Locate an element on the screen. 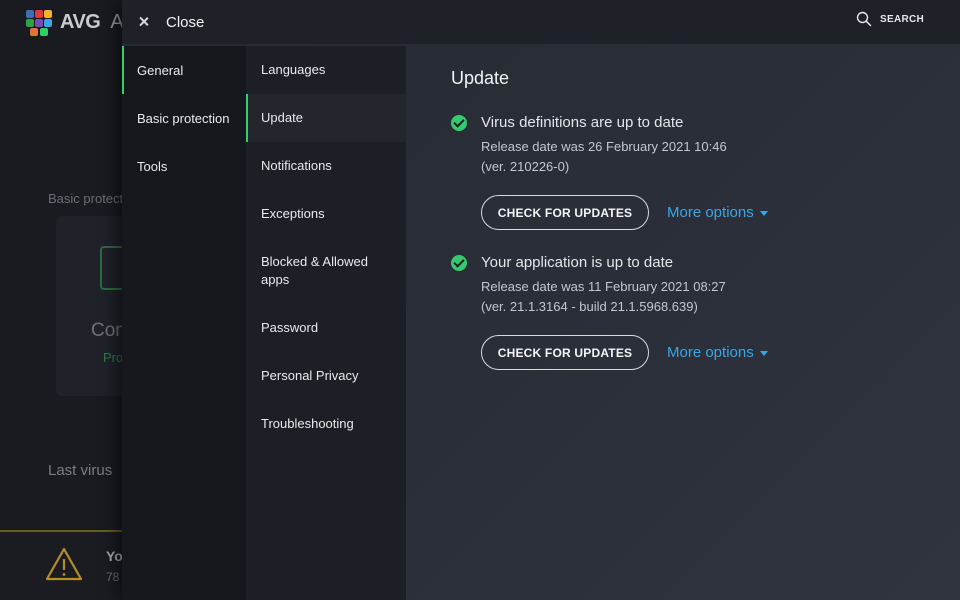 This screenshot has height=600, width=960. protection-card-status: Pro is located at coordinates (113, 357).